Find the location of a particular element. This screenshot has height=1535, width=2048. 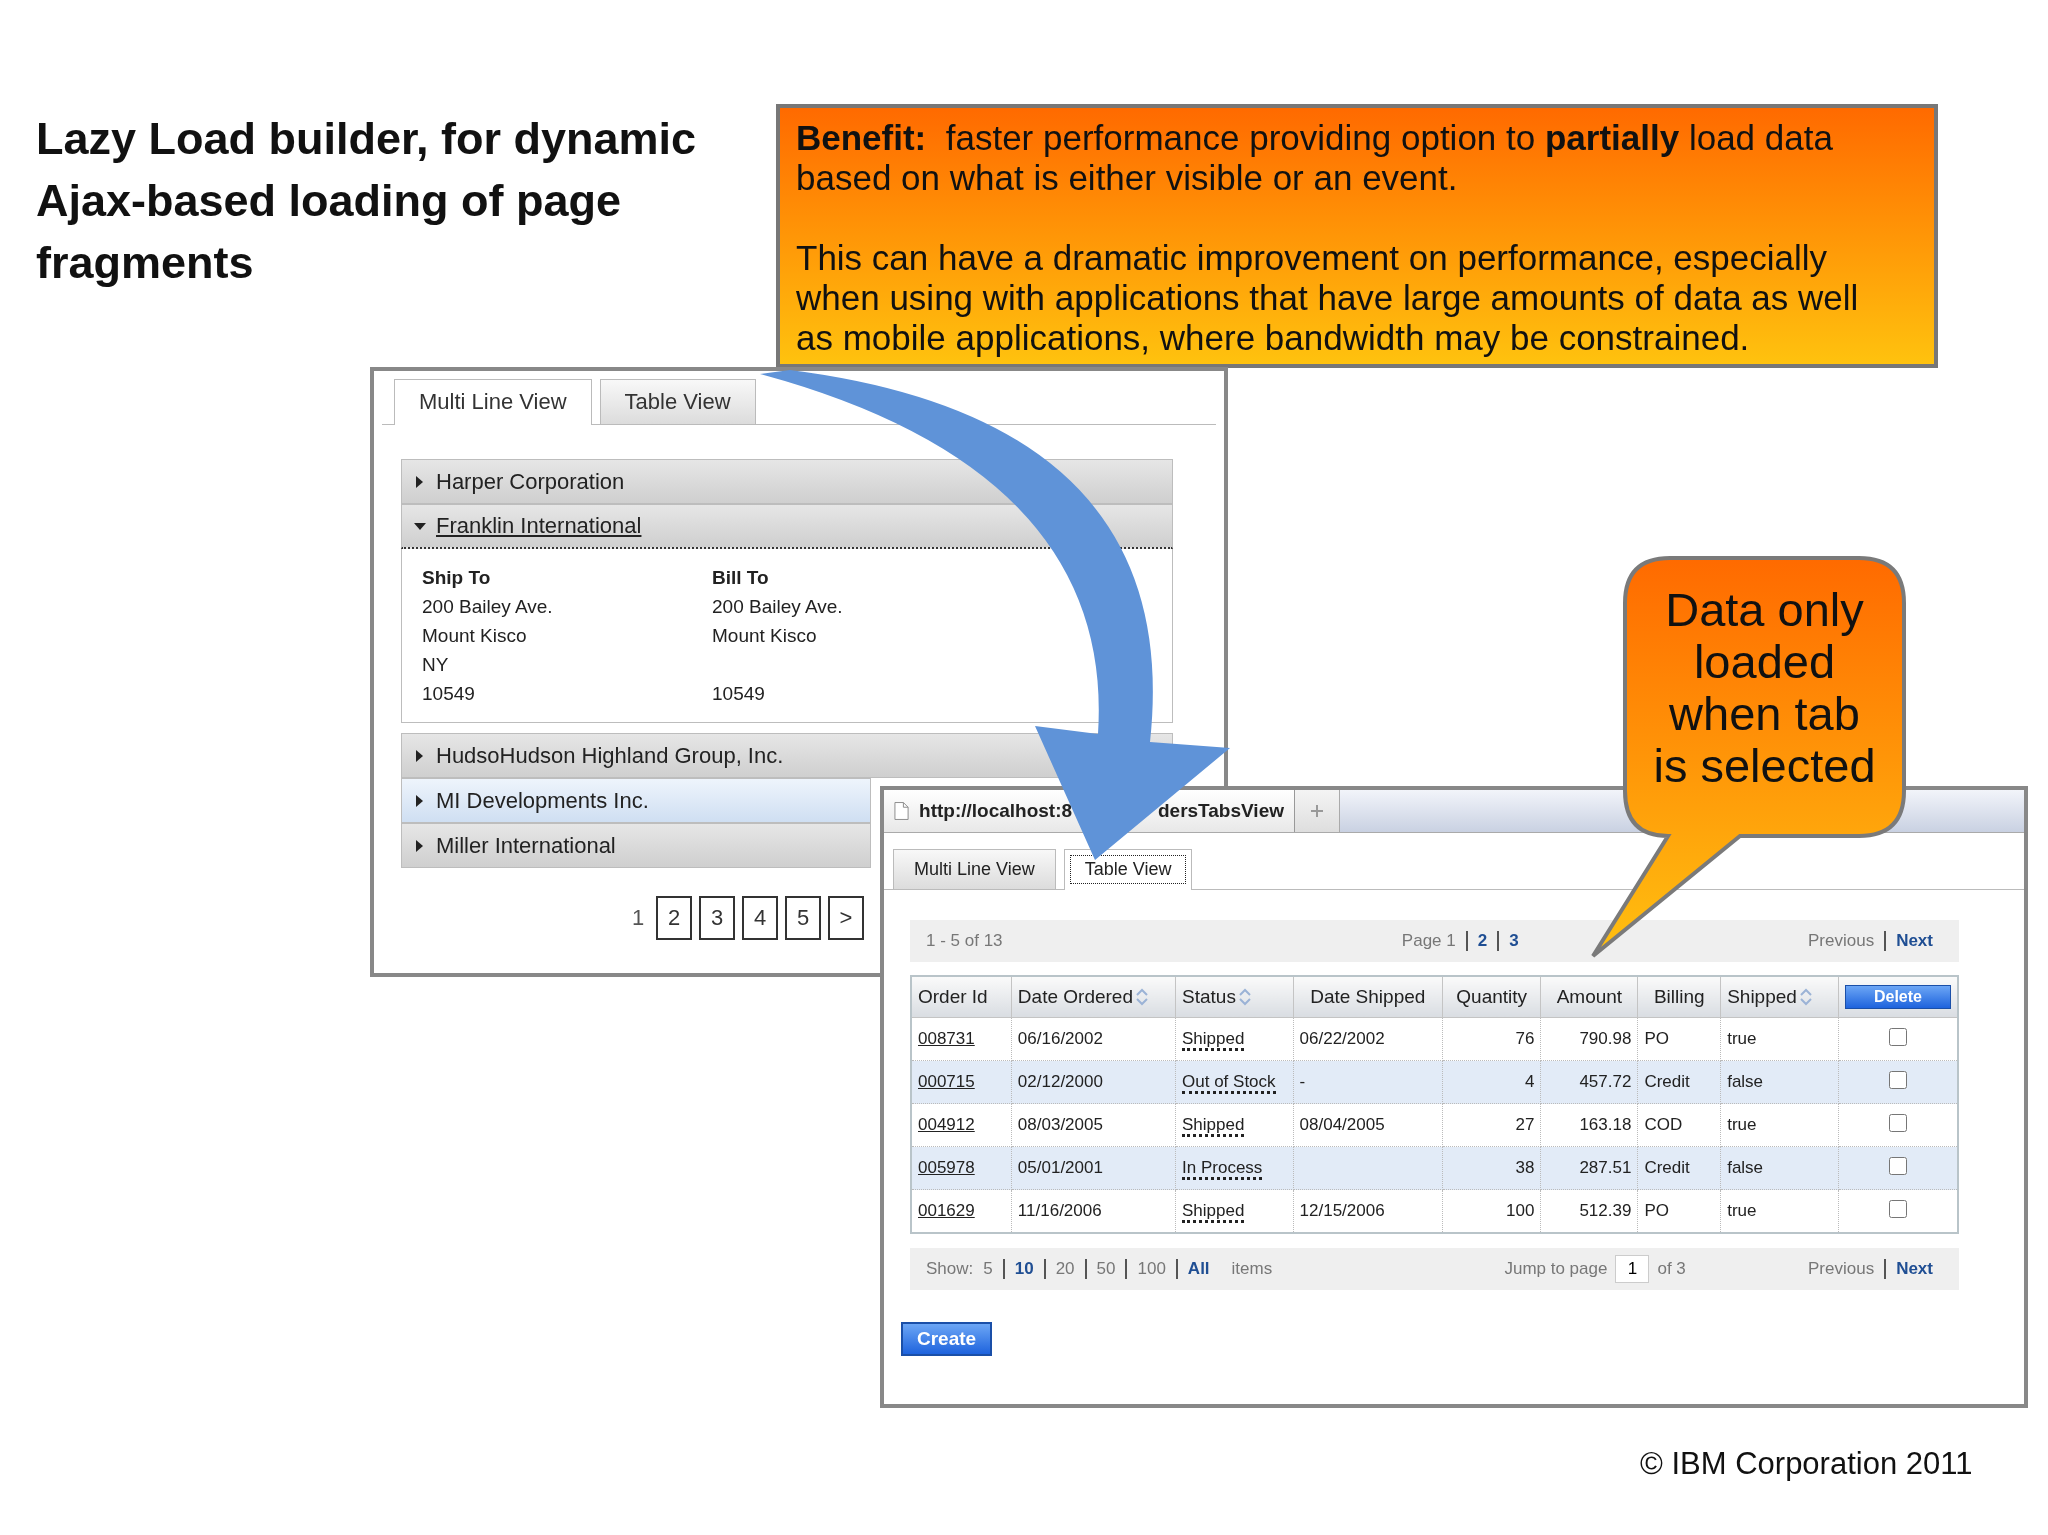

callout-text: loaded is located at coordinates (1764, 662).